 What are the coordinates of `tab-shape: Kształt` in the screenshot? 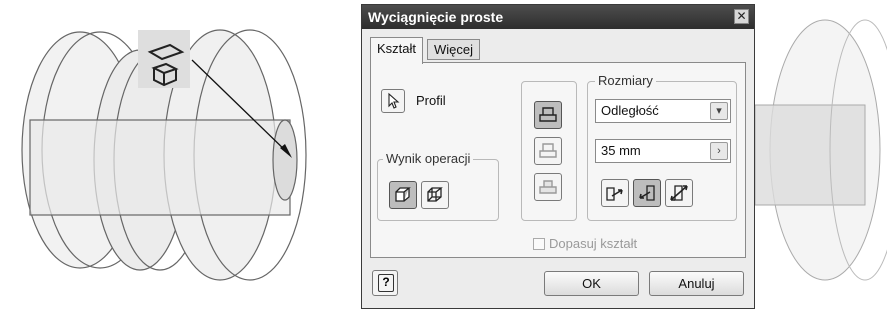 It's located at (397, 50).